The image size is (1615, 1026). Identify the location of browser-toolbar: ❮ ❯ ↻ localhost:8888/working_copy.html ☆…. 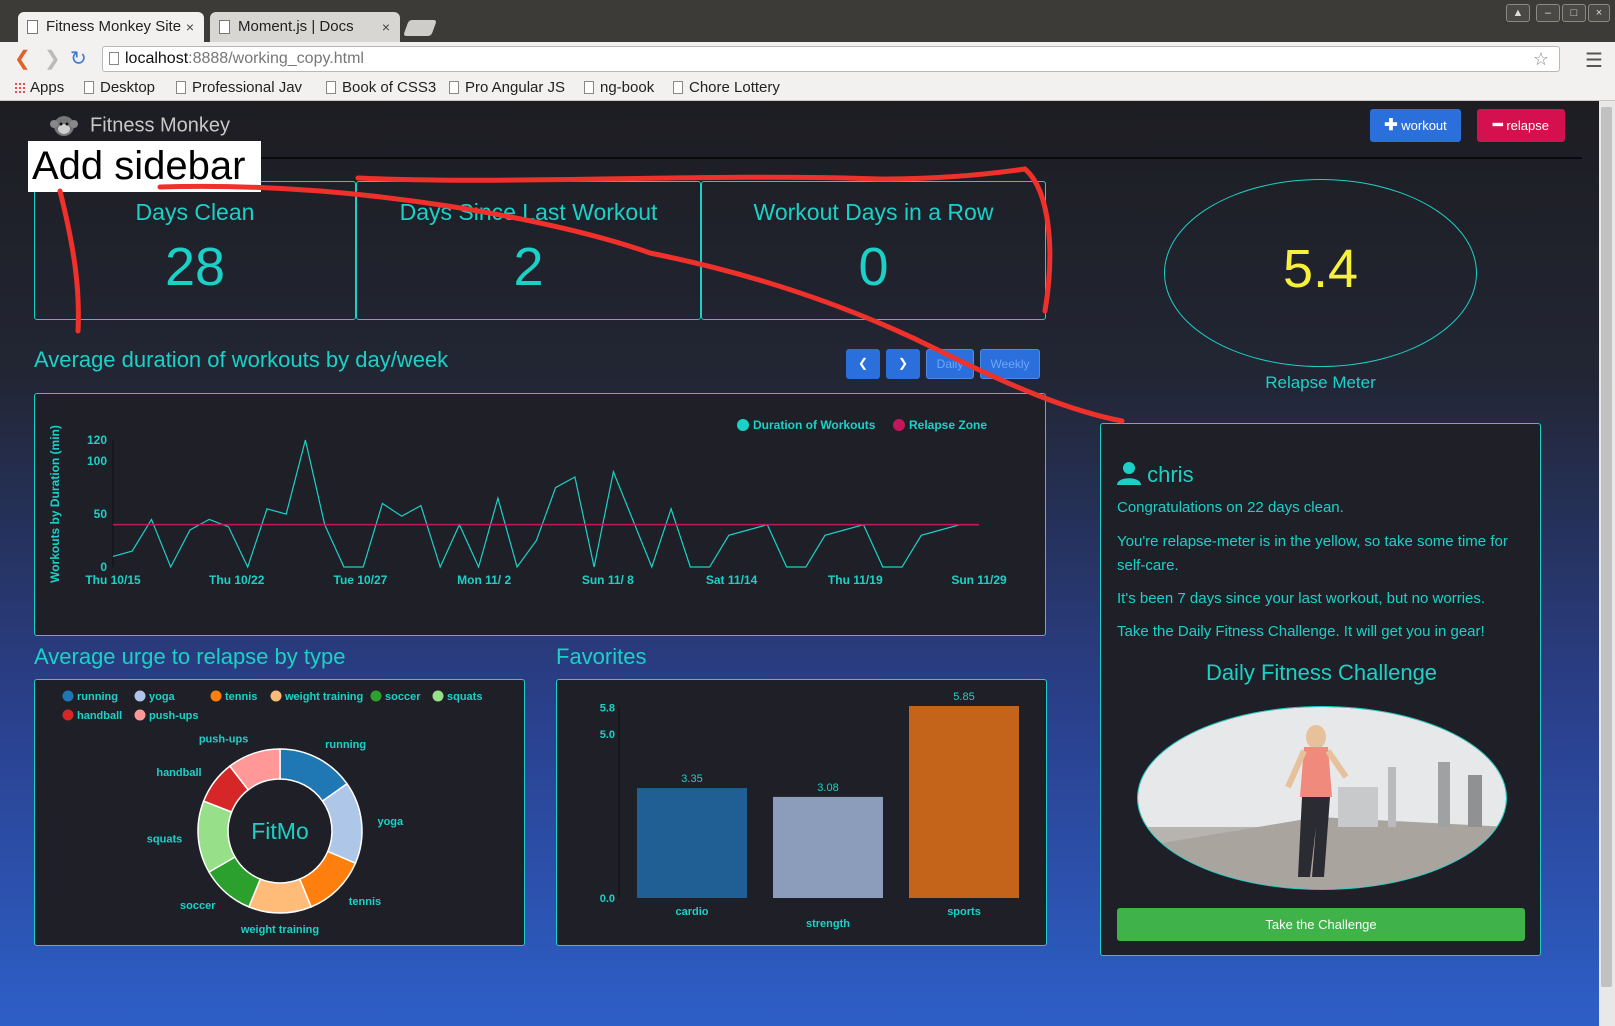
(807, 59).